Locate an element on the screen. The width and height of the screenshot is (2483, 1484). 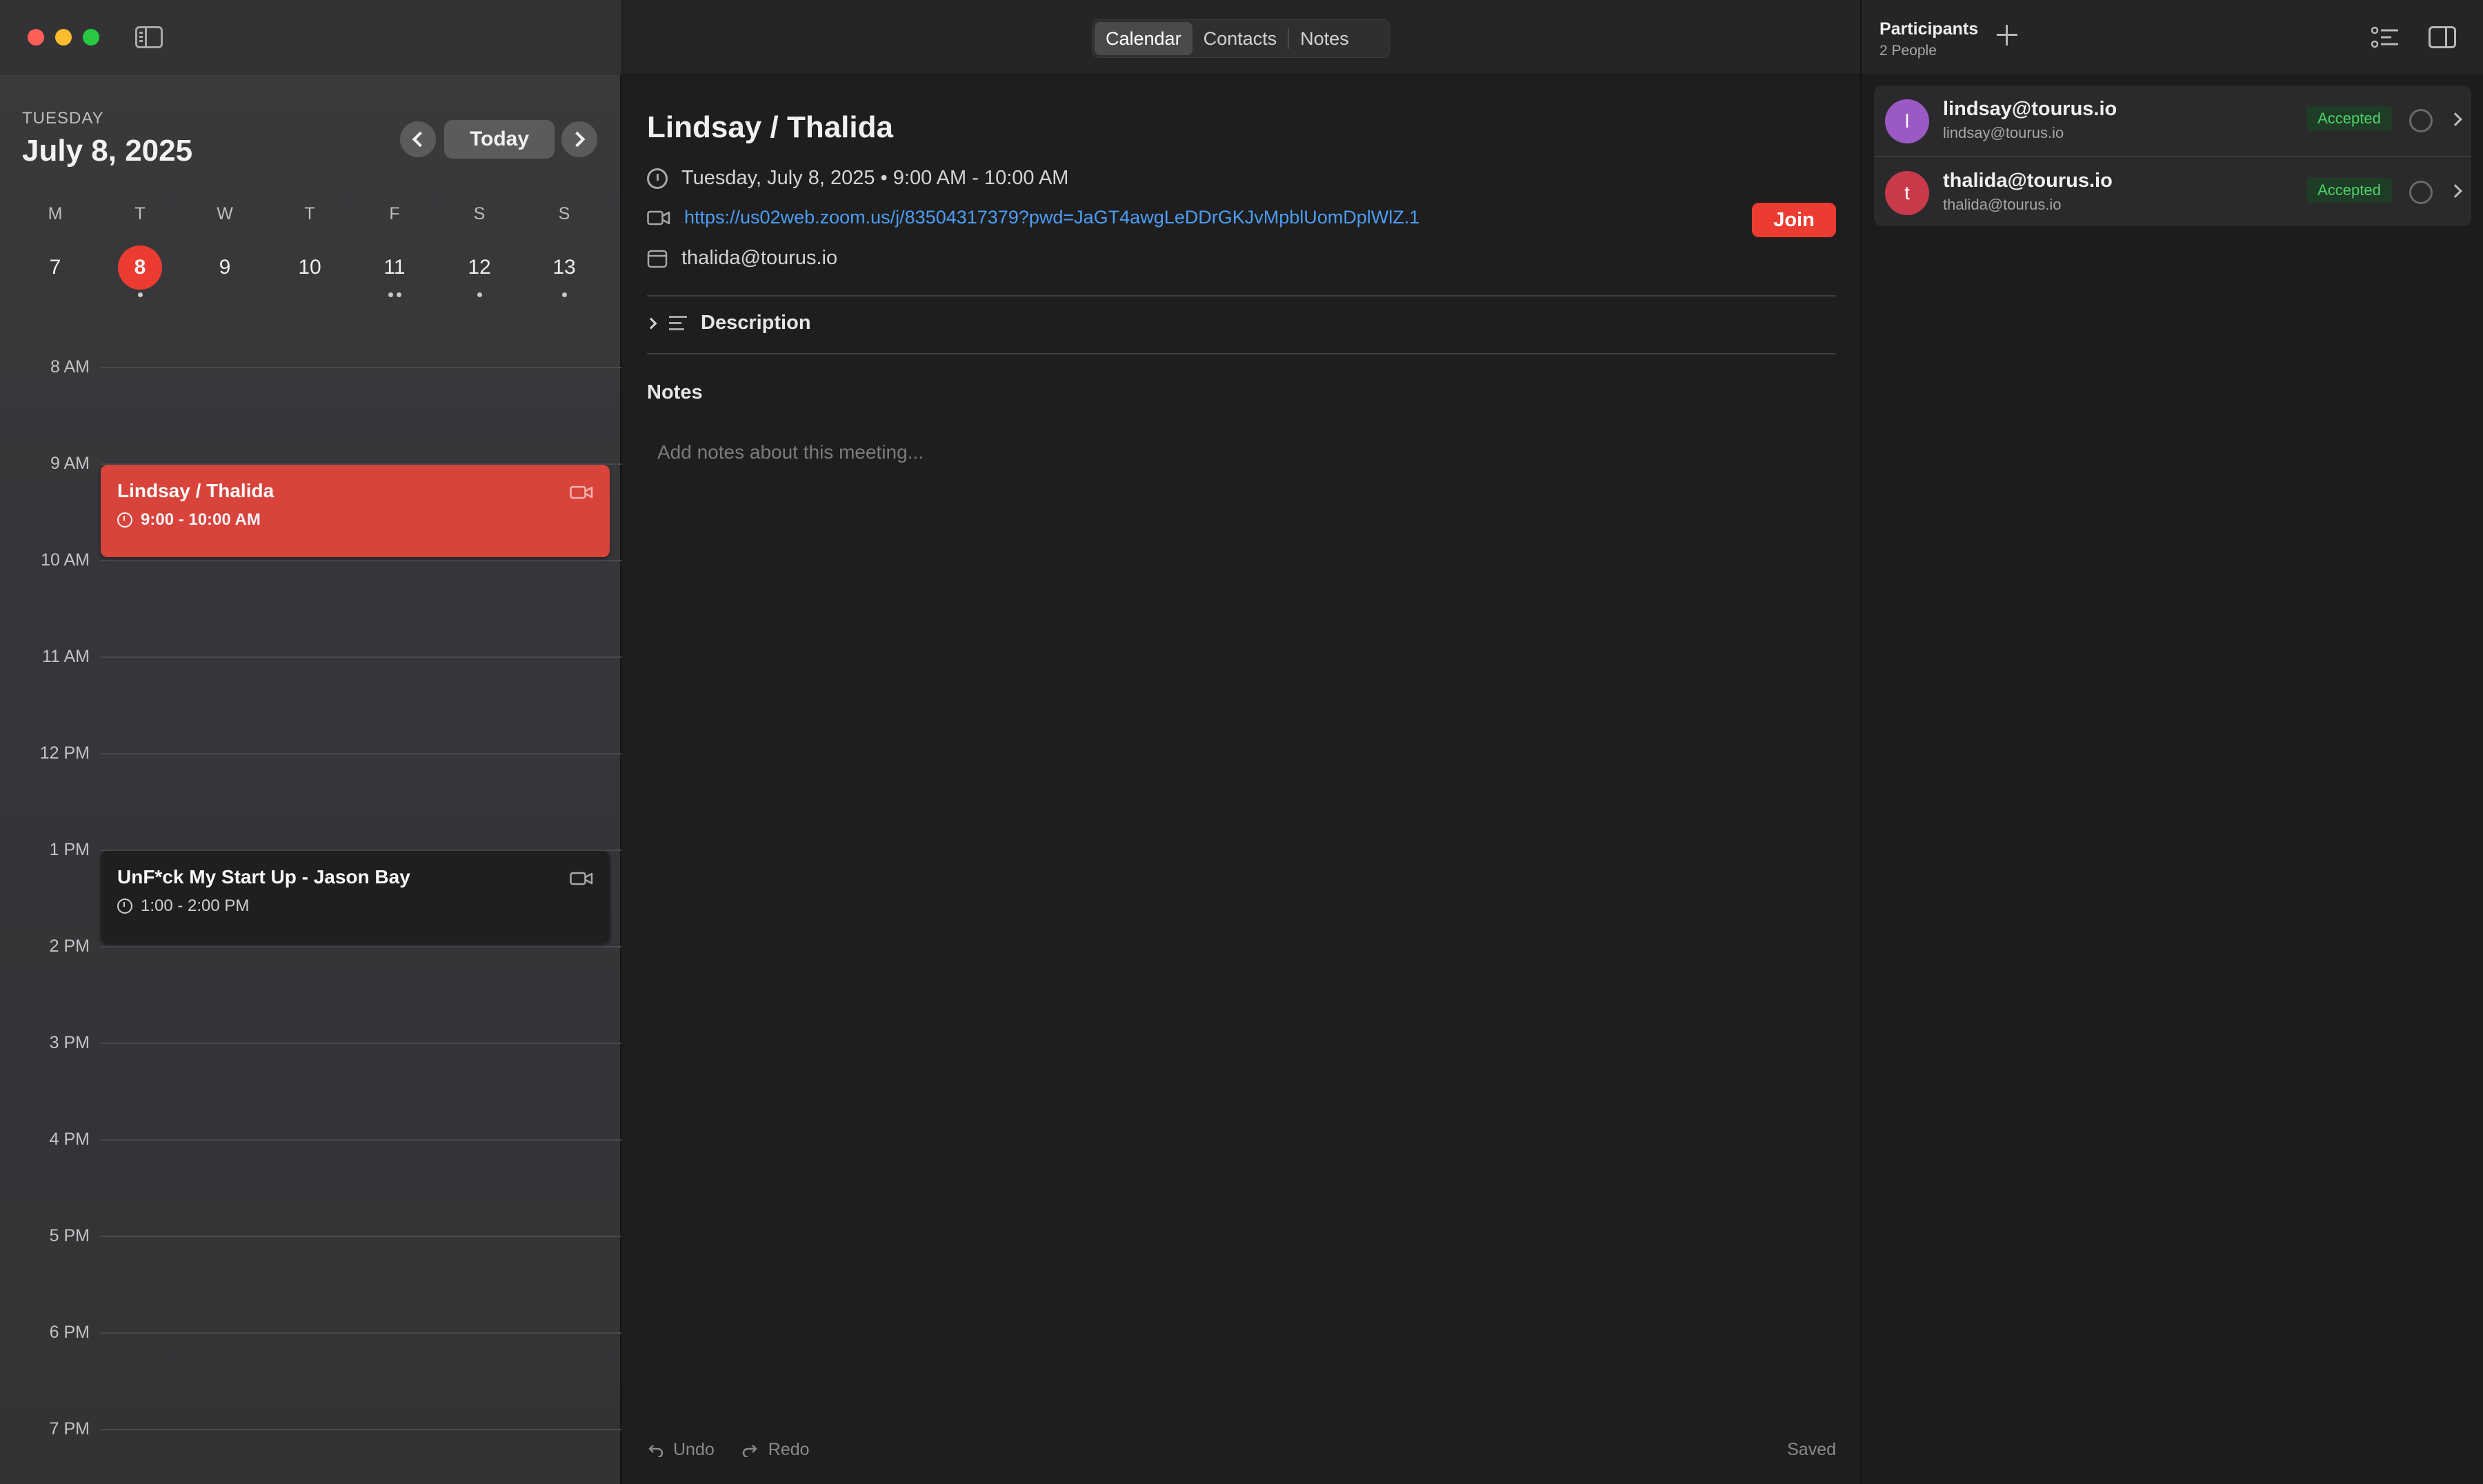
weekday-letter: T is located at coordinates (310, 213).